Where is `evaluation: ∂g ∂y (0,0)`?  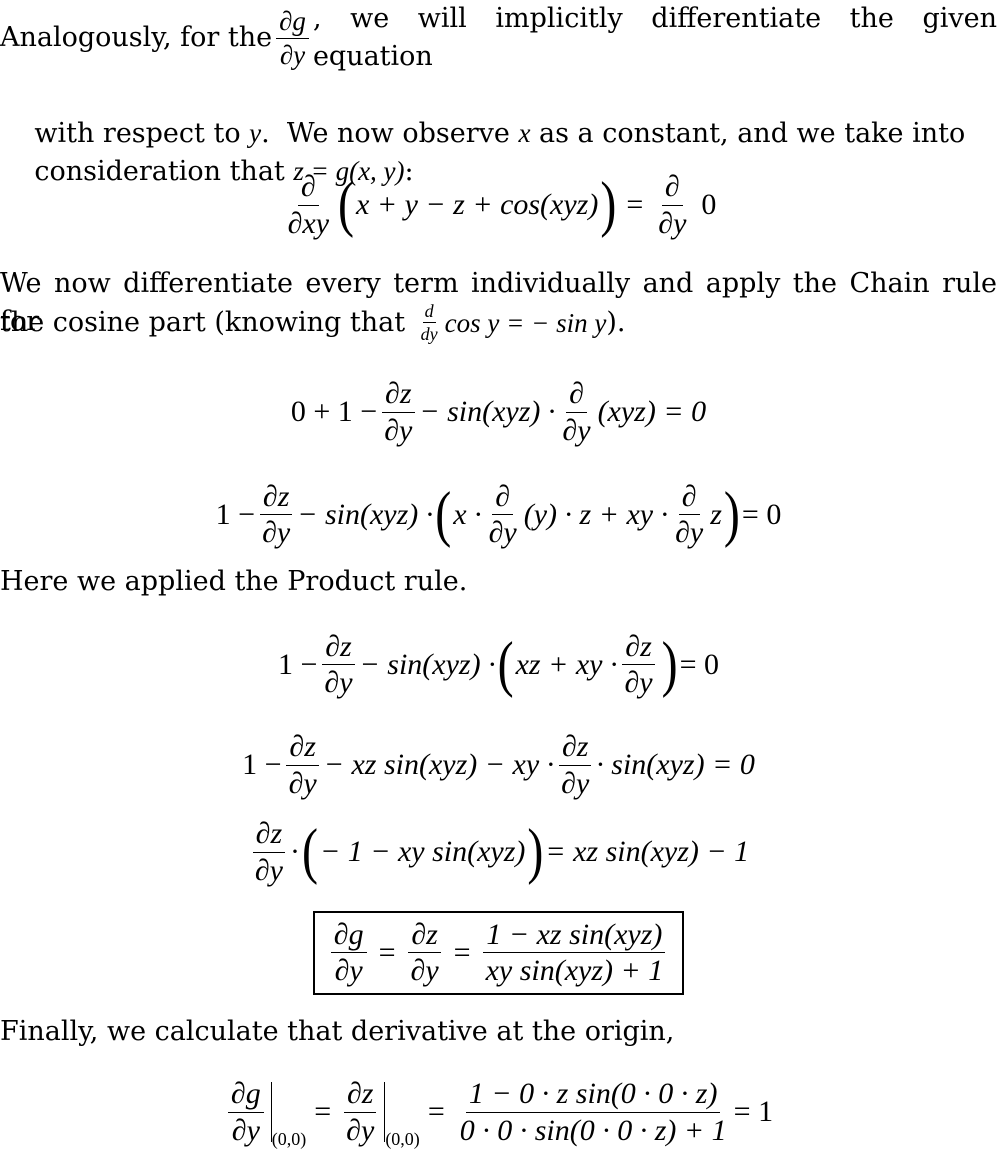 evaluation: ∂g ∂y (0,0) is located at coordinates (265, 1113).